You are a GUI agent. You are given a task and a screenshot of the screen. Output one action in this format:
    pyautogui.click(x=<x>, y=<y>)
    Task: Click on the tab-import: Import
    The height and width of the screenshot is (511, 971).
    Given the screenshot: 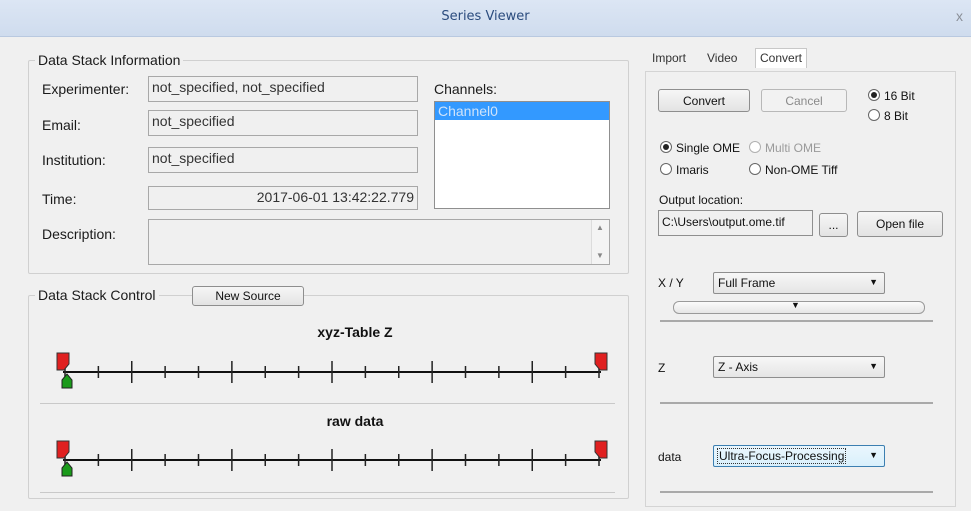 What is the action you would take?
    pyautogui.click(x=669, y=58)
    